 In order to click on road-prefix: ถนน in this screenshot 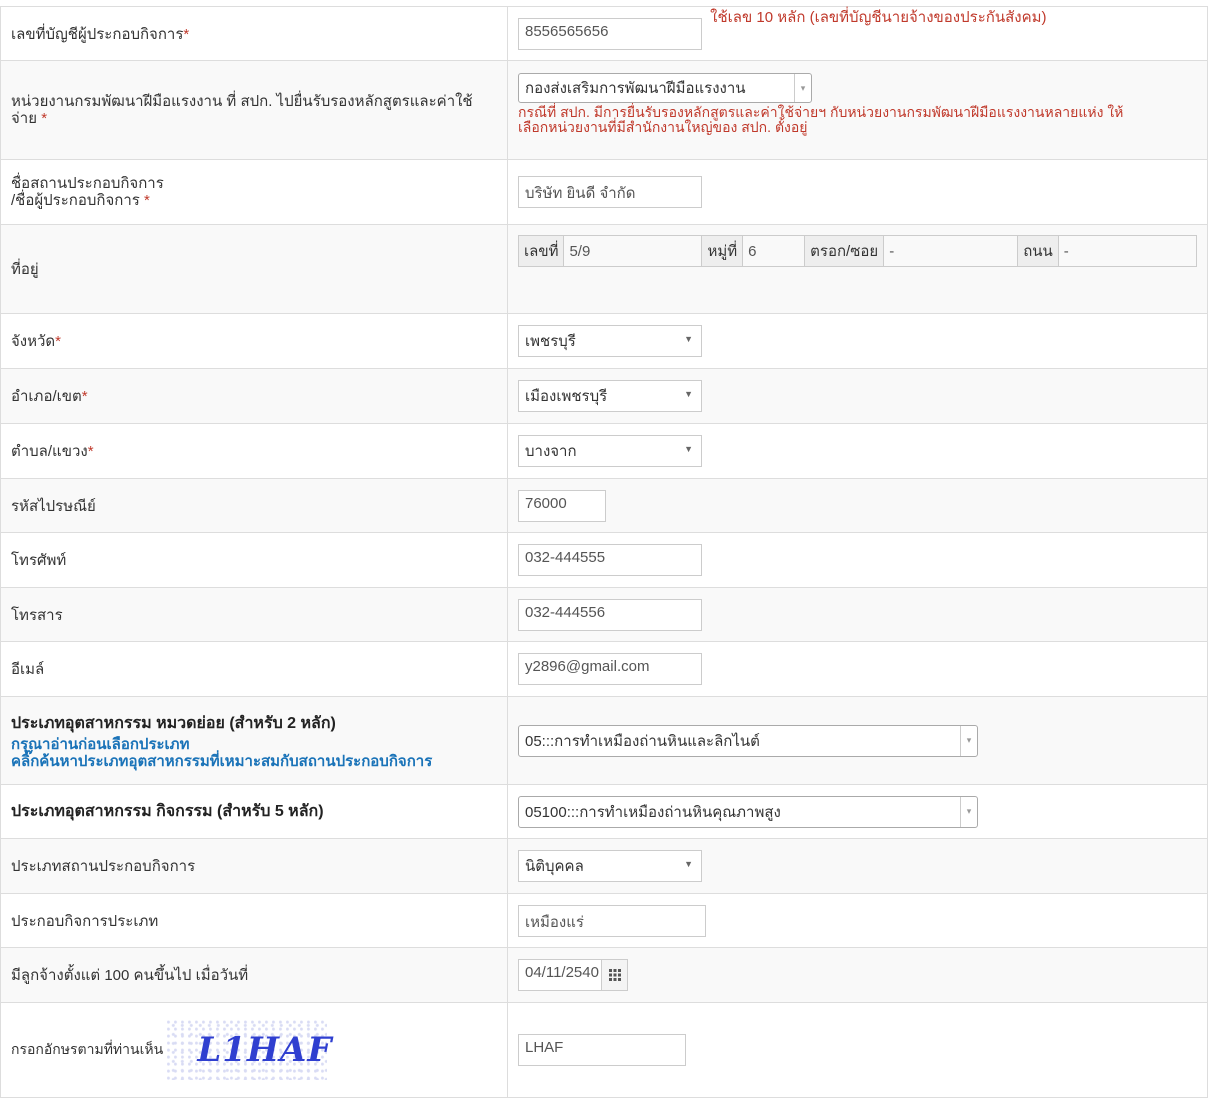, I will do `click(1038, 251)`.